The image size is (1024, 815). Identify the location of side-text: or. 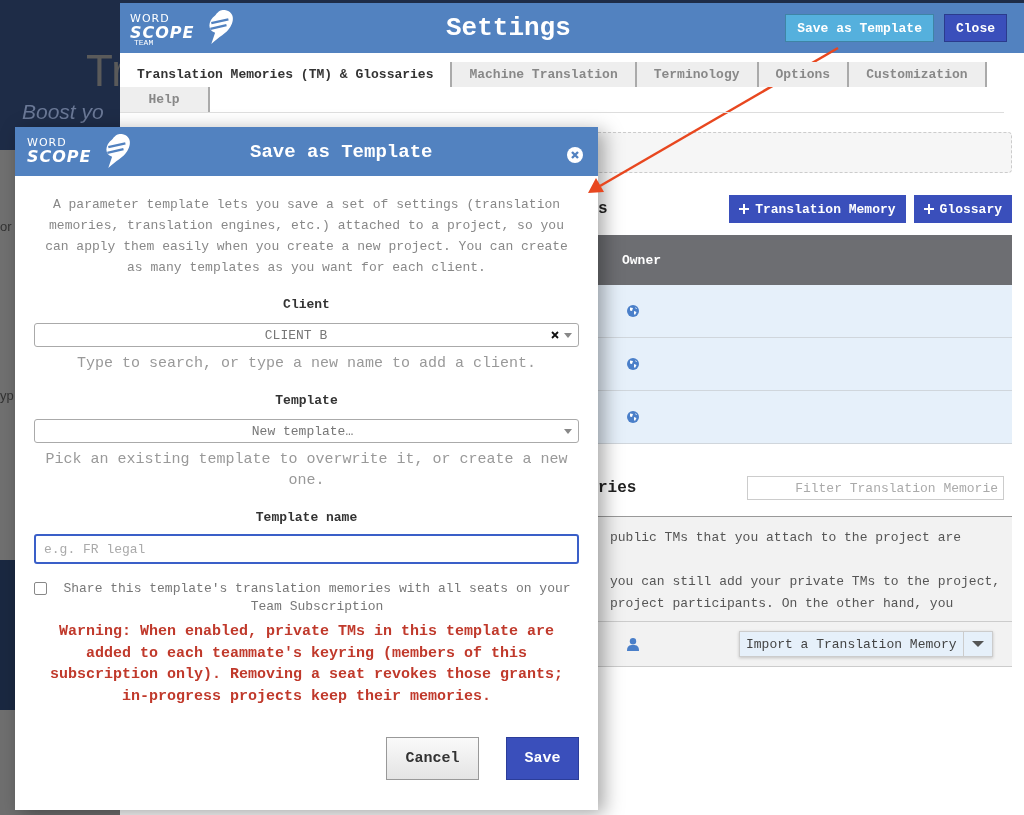
(6, 226).